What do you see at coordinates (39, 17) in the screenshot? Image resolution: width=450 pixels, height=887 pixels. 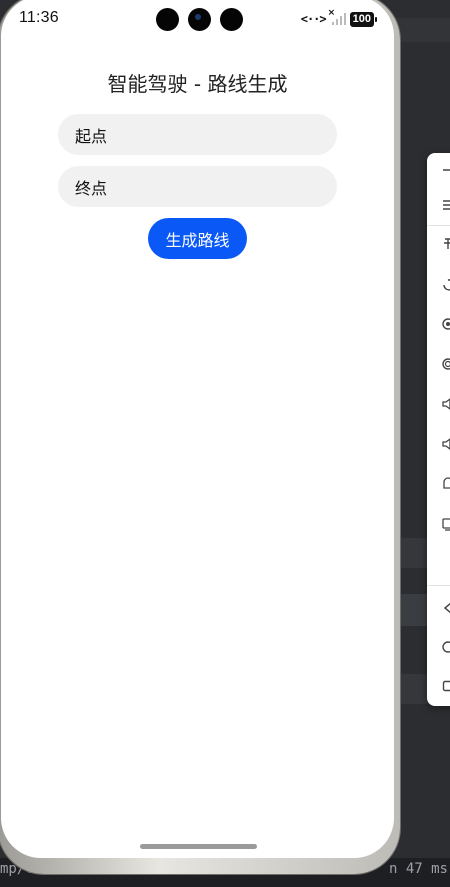 I see `status-time: 11:36` at bounding box center [39, 17].